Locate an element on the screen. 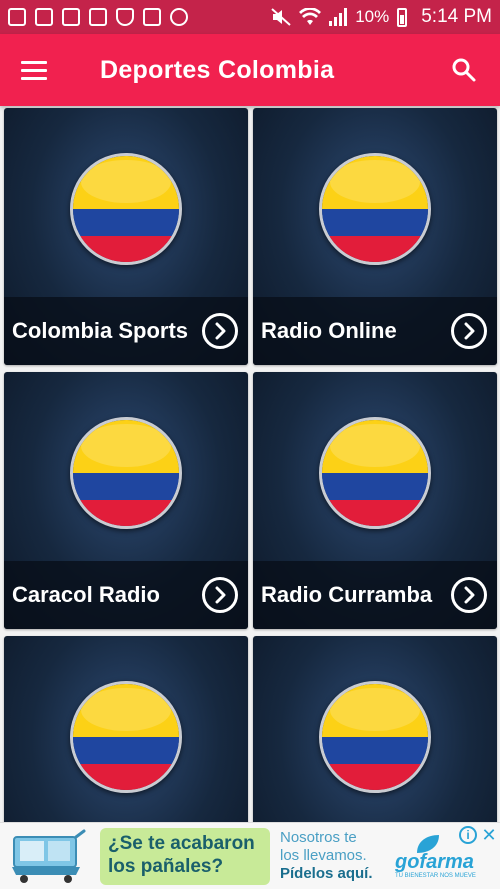 The height and width of the screenshot is (889, 500). ad-info-icon: i is located at coordinates (468, 835).